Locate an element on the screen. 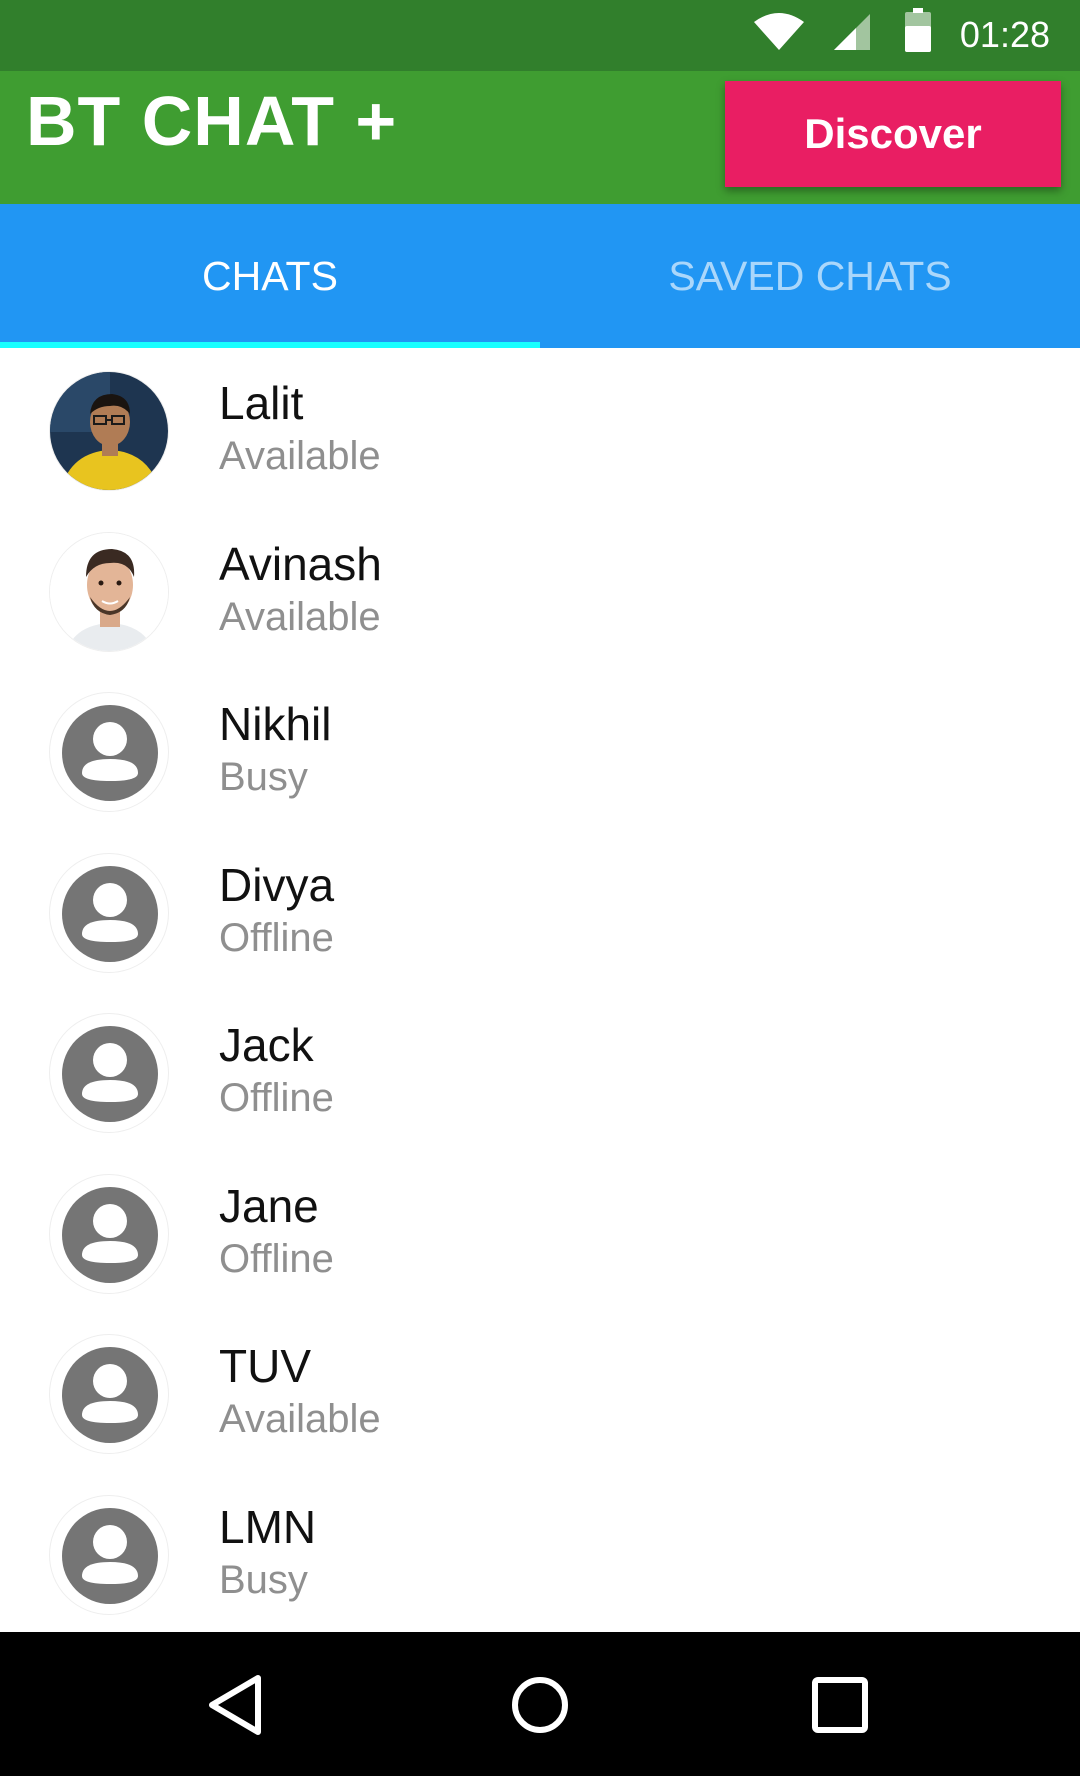  wifi-icon is located at coordinates (779, 31).